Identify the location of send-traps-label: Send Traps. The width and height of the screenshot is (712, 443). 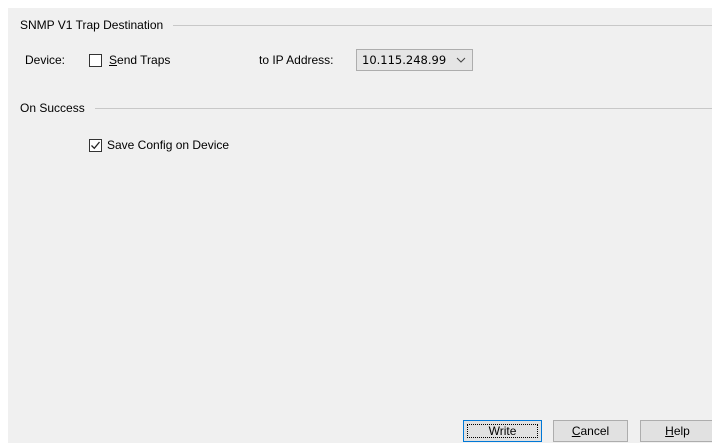
(139, 60).